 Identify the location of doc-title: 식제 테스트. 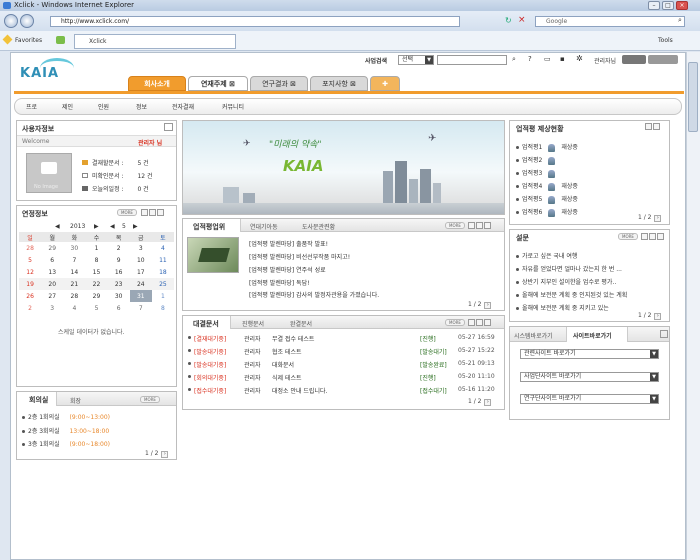
(287, 377).